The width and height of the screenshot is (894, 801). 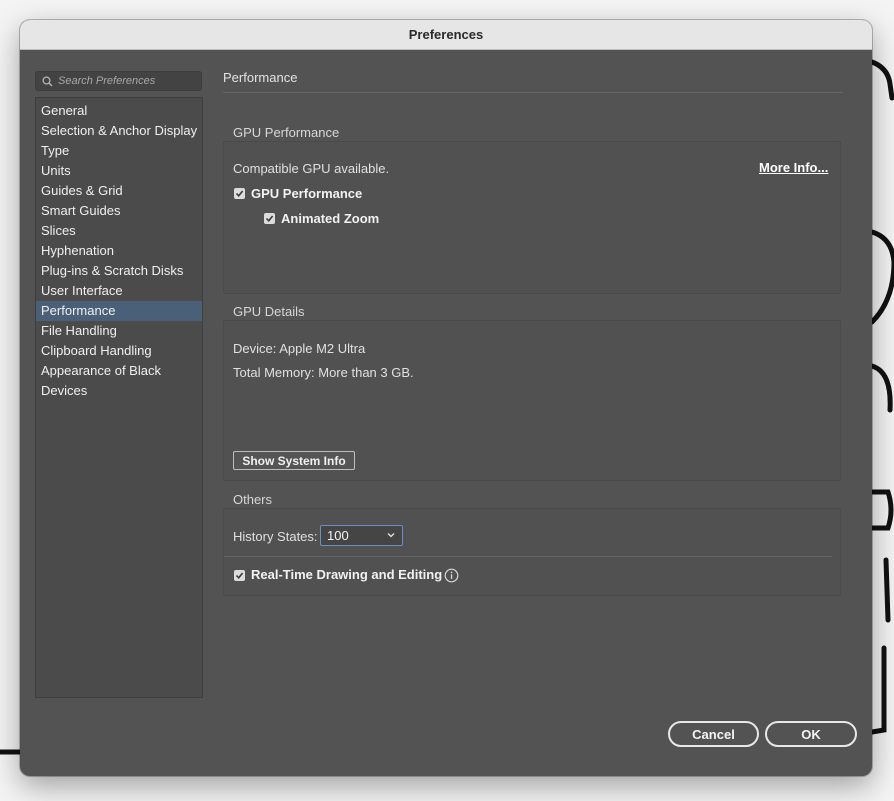 I want to click on others-title: Others, so click(x=253, y=499).